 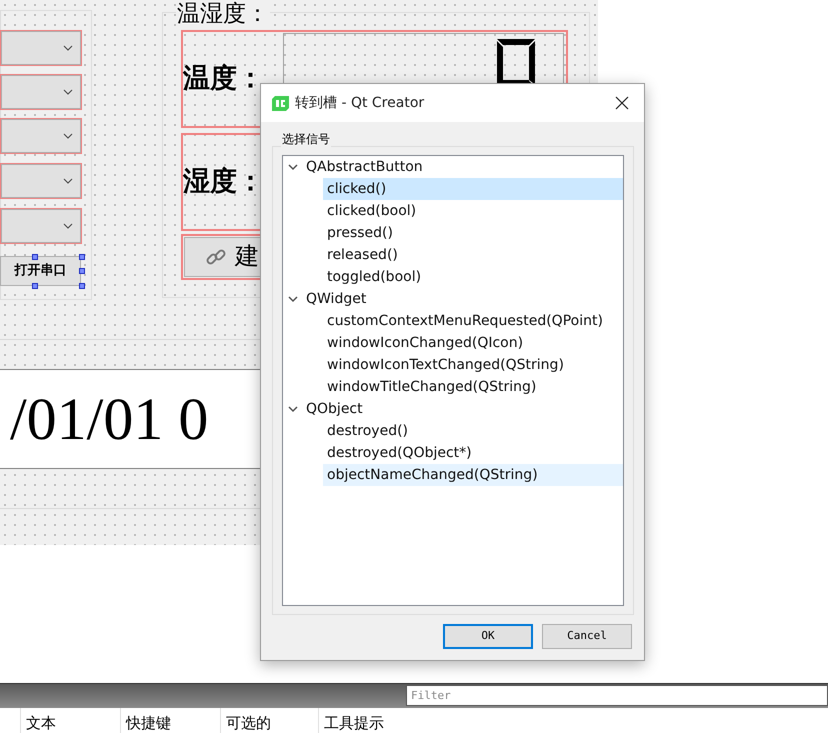 What do you see at coordinates (170, 720) in the screenshot?
I see `column-header: 快捷键` at bounding box center [170, 720].